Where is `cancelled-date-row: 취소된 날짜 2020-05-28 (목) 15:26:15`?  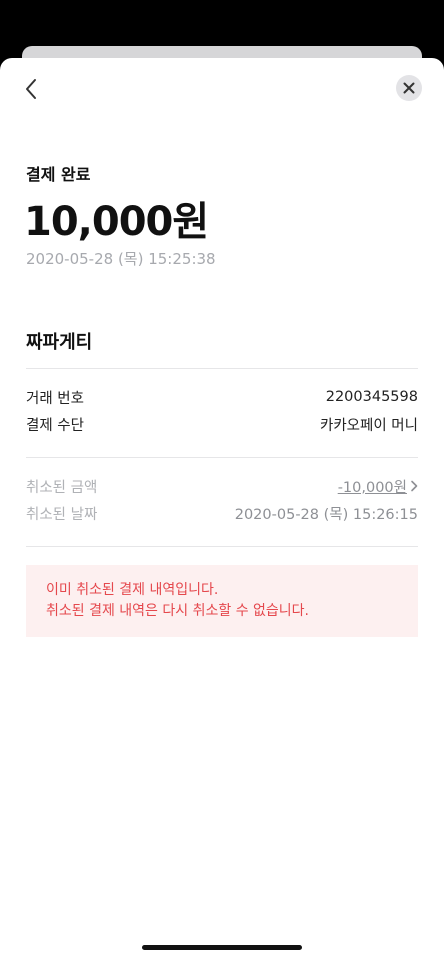
cancelled-date-row: 취소된 날짜 2020-05-28 (목) 15:26:15 is located at coordinates (222, 513).